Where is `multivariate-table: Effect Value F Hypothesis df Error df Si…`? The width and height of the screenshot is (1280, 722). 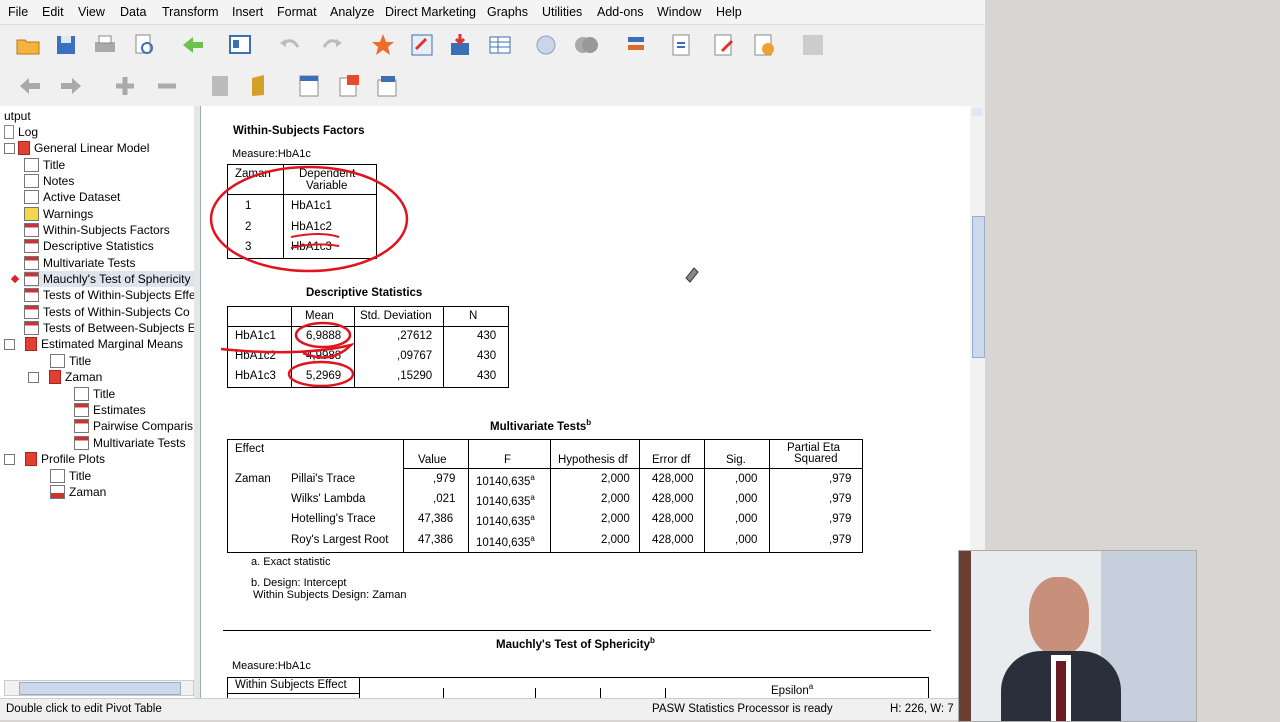 multivariate-table: Effect Value F Hypothesis df Error df Si… is located at coordinates (545, 496).